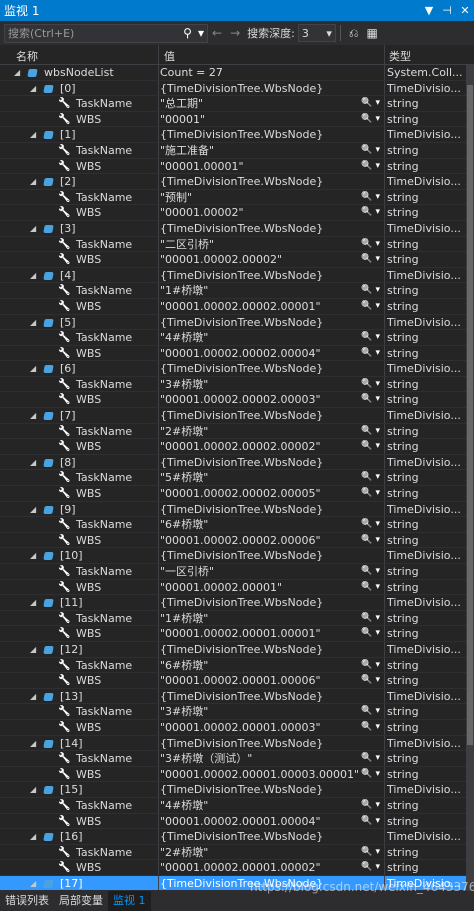  I want to click on row-value-cell: "预制" 🔍 ▾, so click(271, 198).